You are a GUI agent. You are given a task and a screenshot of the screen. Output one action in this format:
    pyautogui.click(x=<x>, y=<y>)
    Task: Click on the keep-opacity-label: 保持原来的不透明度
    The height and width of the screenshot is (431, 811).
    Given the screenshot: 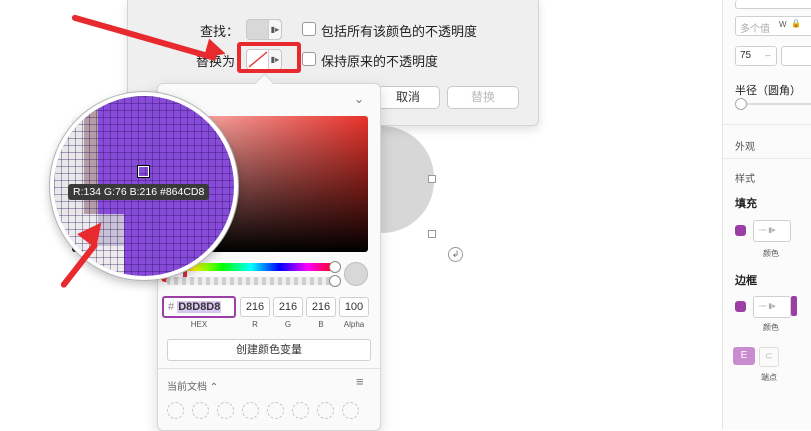 What is the action you would take?
    pyautogui.click(x=380, y=61)
    